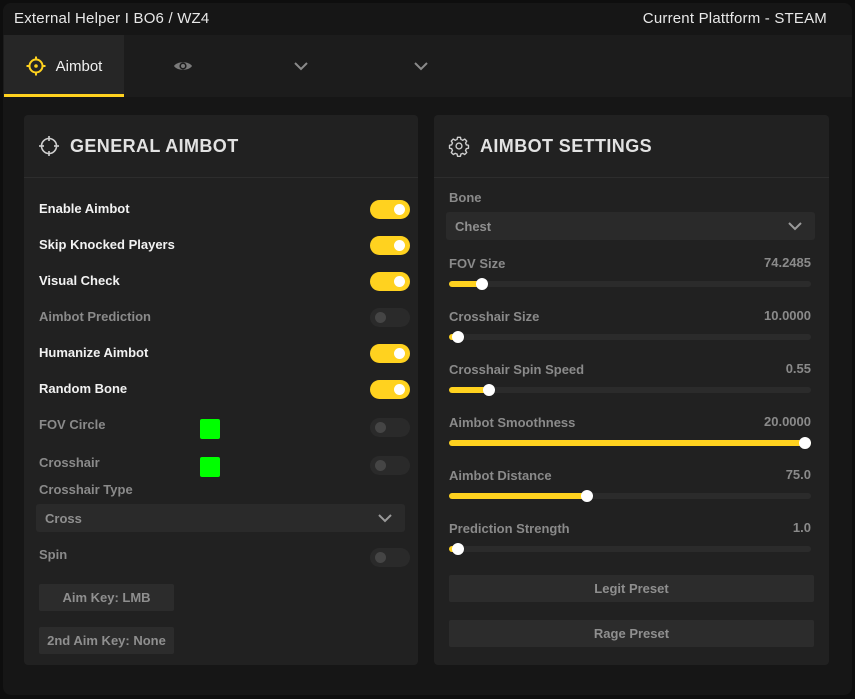 This screenshot has width=855, height=699. I want to click on general-aimbot-header: GENERAL AIMBOT, so click(221, 146).